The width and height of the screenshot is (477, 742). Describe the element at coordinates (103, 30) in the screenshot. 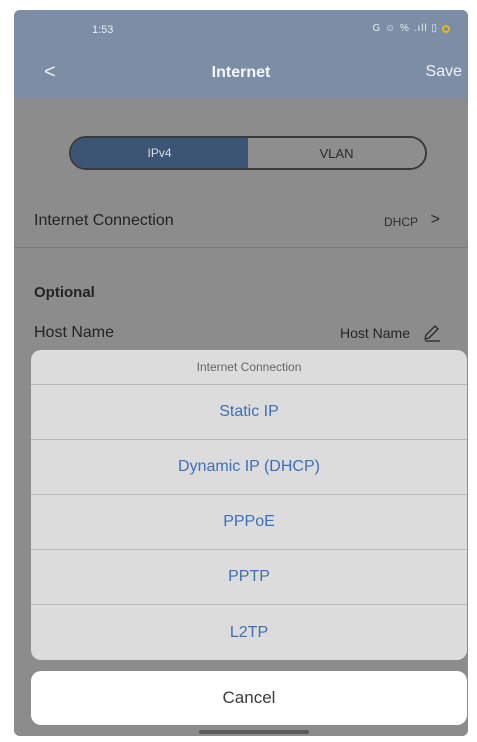

I see `status-time: 1:53` at that location.